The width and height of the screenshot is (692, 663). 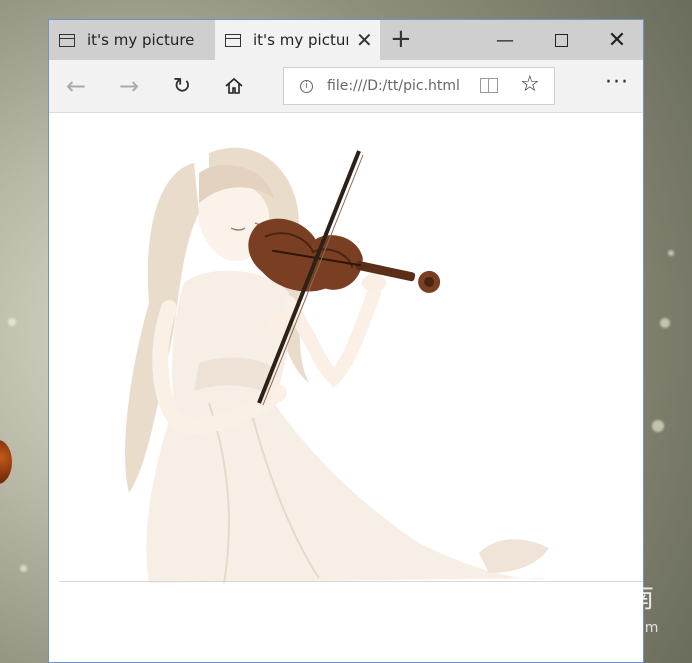 I want to click on watermark-brand: 搜狗指南, so click(x=602, y=599).